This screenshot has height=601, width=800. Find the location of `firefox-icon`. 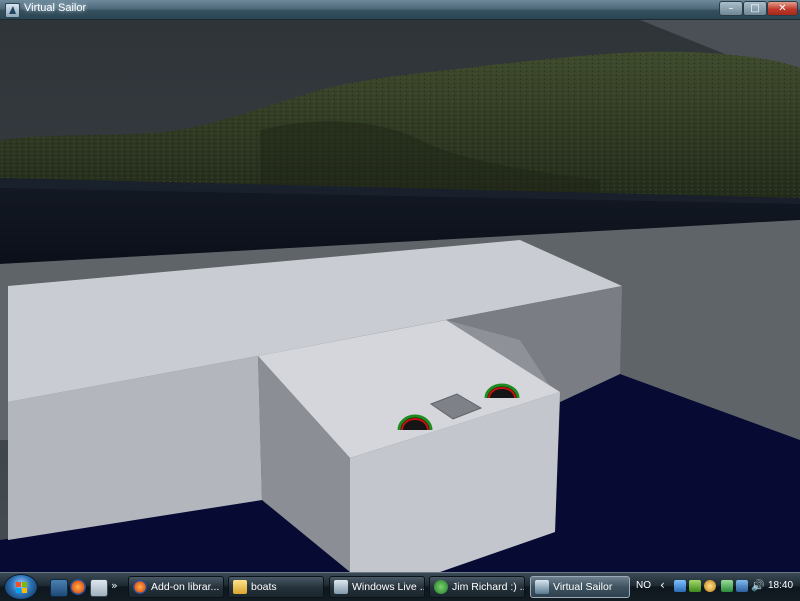

firefox-icon is located at coordinates (140, 587).